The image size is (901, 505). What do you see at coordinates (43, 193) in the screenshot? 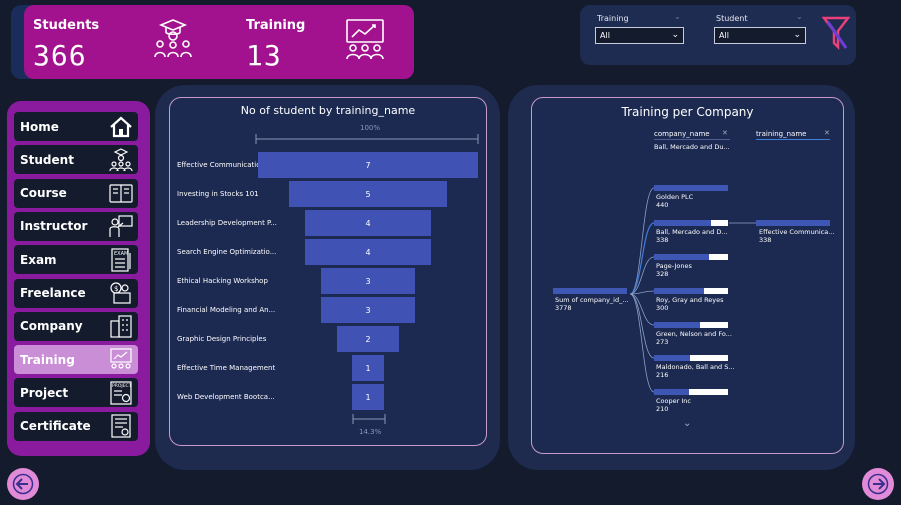
I see `nav-item-label: Course` at bounding box center [43, 193].